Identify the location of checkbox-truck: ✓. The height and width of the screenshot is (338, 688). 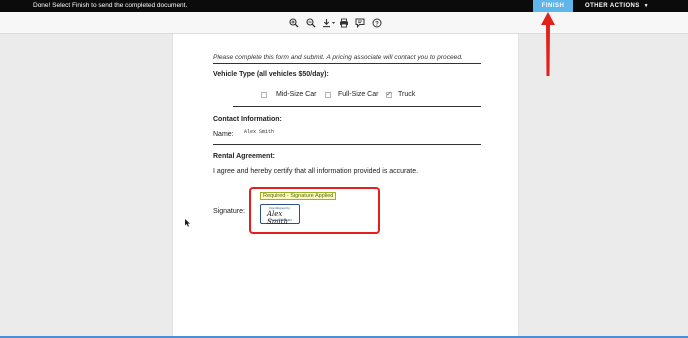
(389, 94).